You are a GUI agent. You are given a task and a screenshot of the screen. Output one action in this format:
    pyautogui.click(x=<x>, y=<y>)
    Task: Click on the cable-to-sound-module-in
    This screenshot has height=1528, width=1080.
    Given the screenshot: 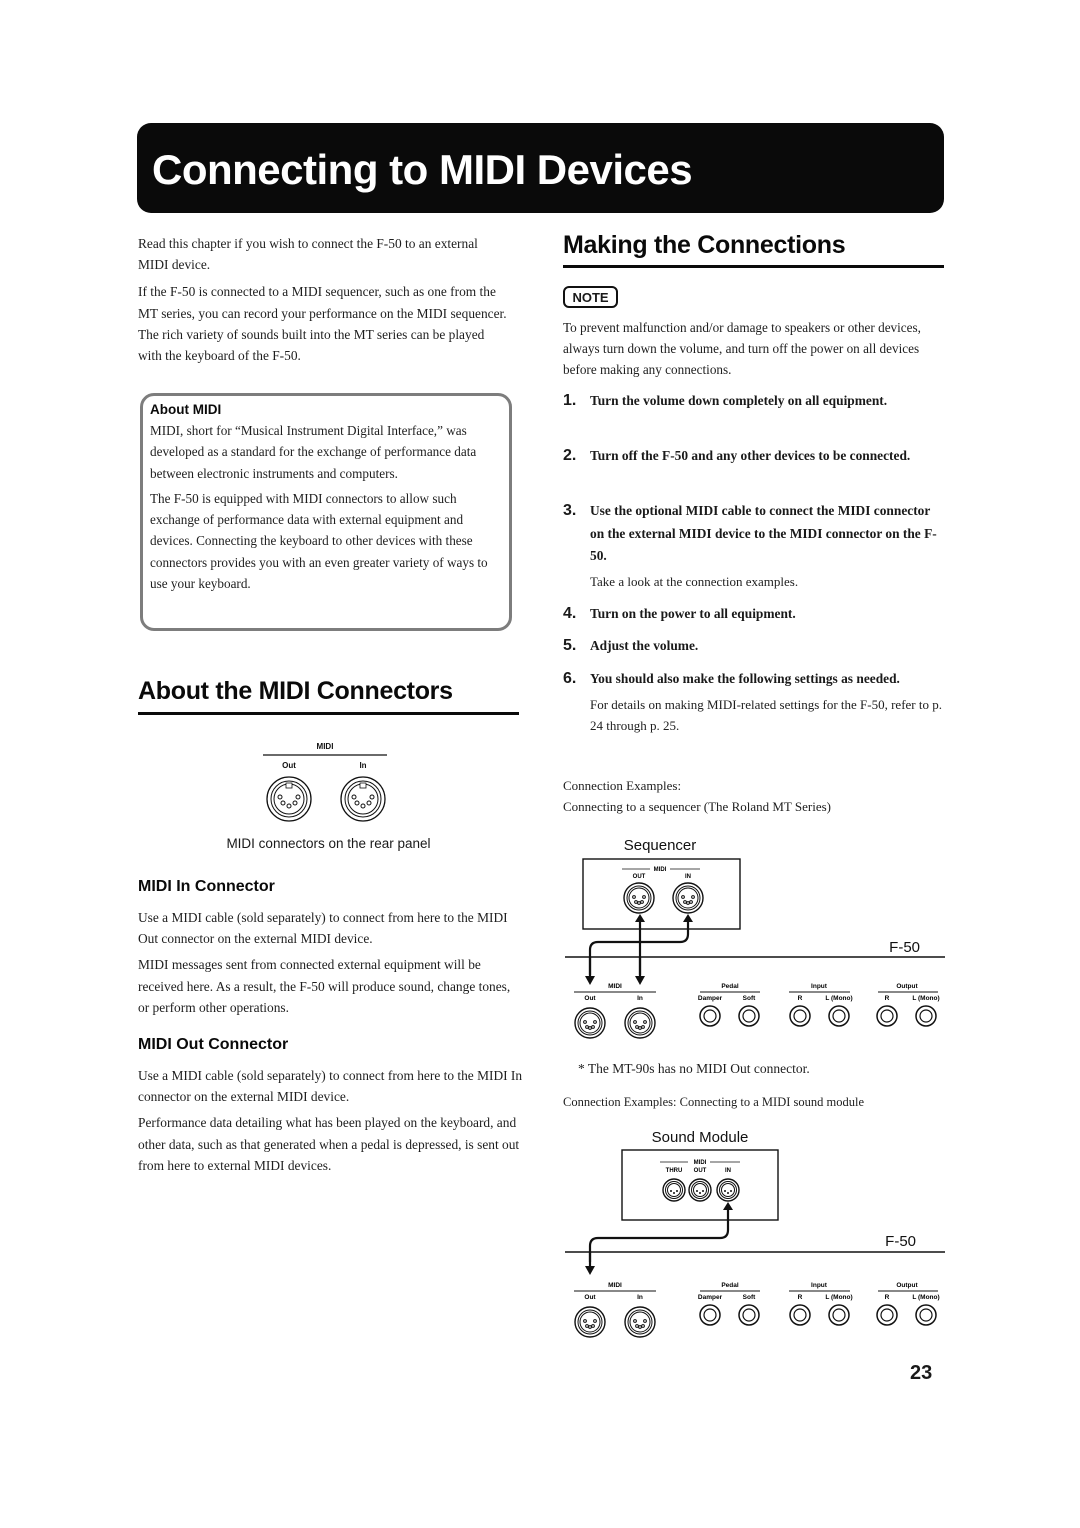 What is the action you would take?
    pyautogui.click(x=659, y=1235)
    